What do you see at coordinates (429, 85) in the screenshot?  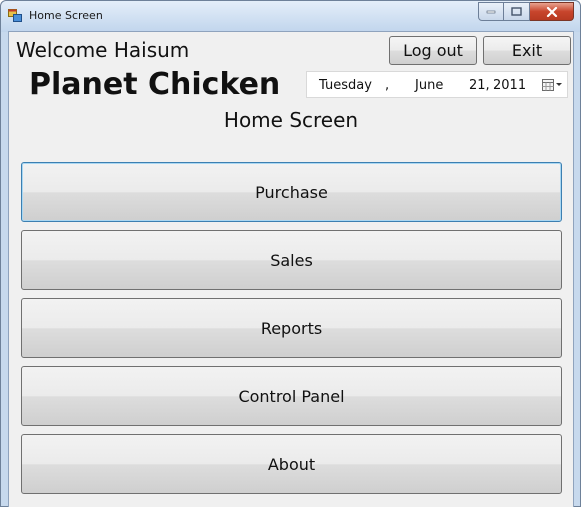 I see `date-month-field: June` at bounding box center [429, 85].